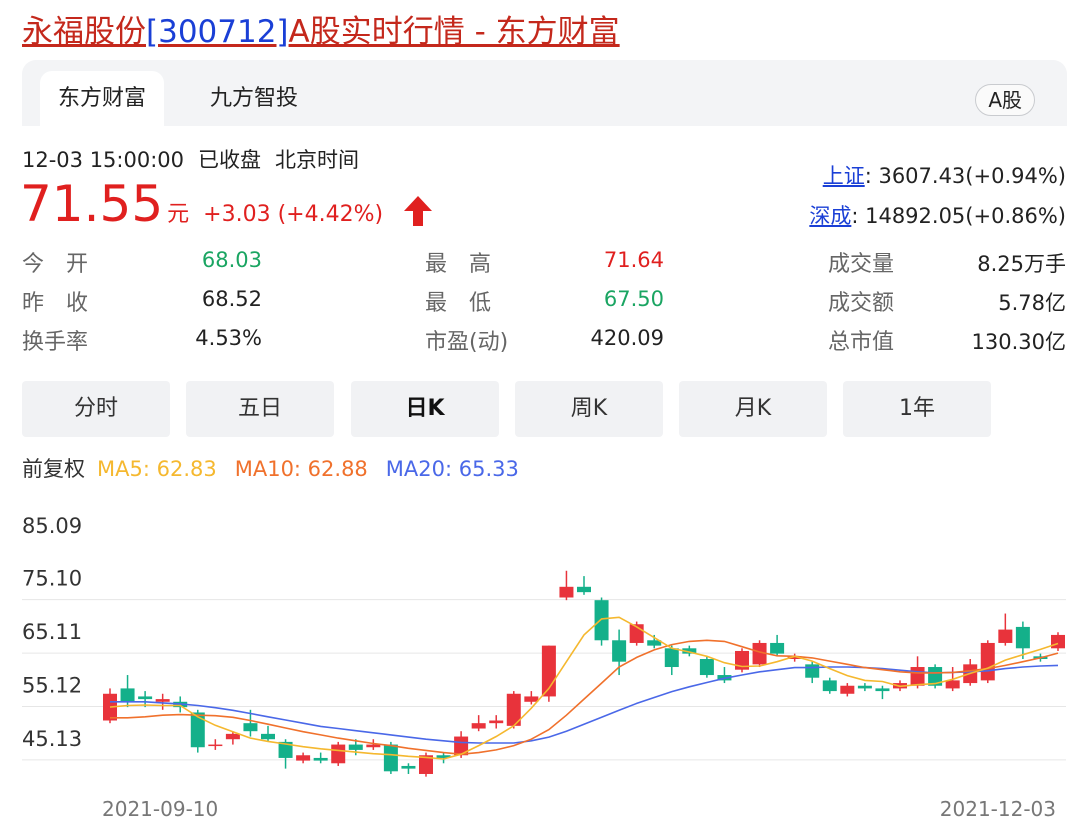 The height and width of the screenshot is (836, 1080). Describe the element at coordinates (589, 409) in the screenshot. I see `tab-weekly-k: 周K` at that location.